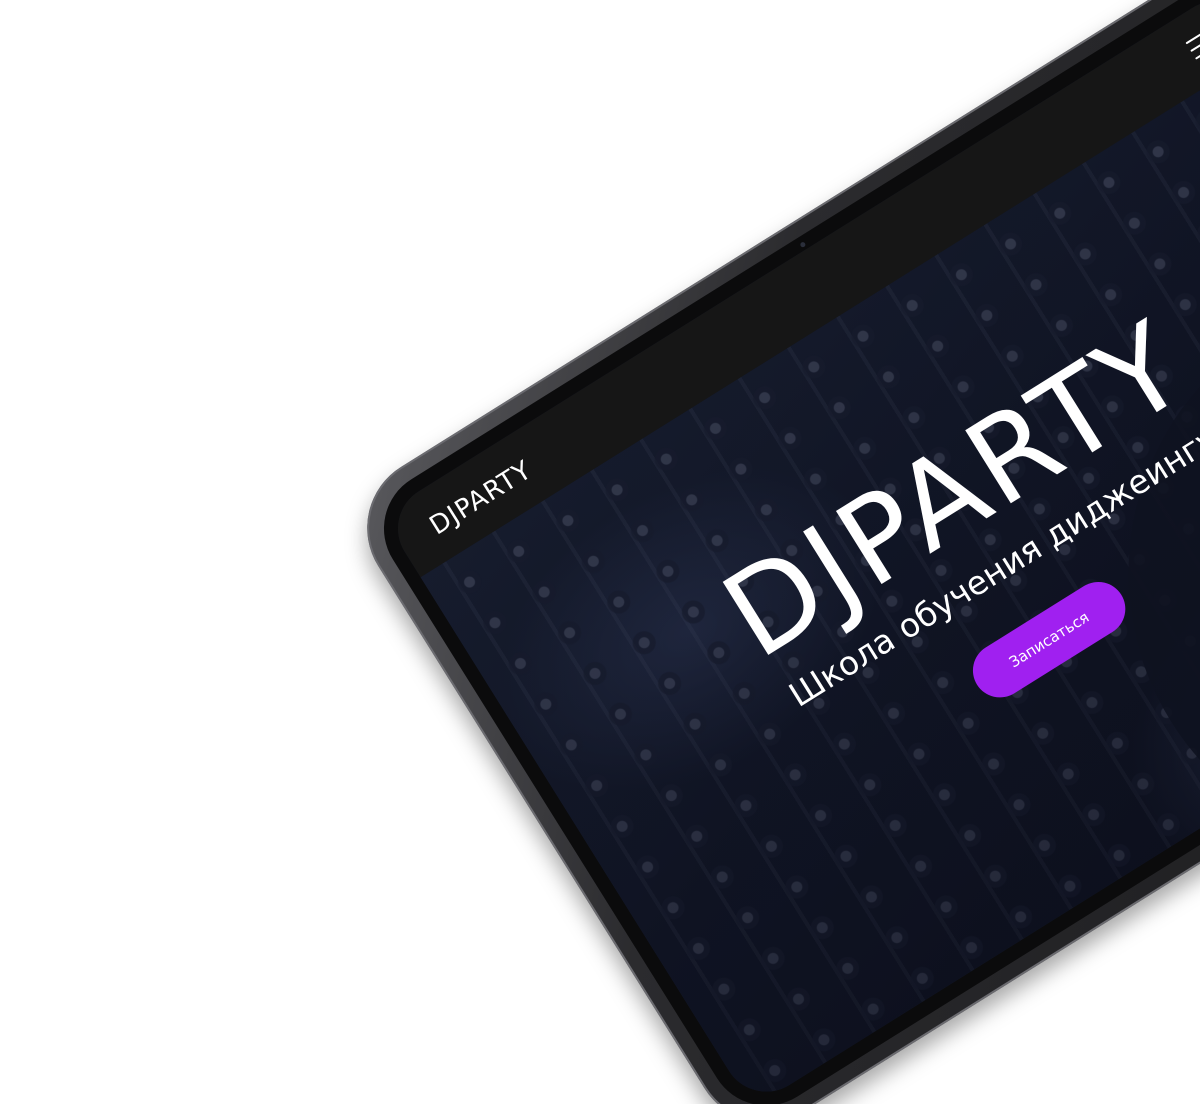 Image resolution: width=1200 pixels, height=1104 pixels. I want to click on hamburger-menu-icon, so click(1191, 42).